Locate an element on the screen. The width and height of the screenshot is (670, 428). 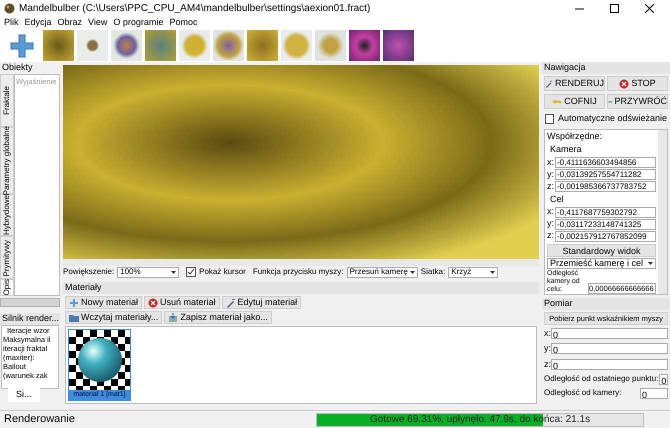
menu-item: Obraz is located at coordinates (70, 23).